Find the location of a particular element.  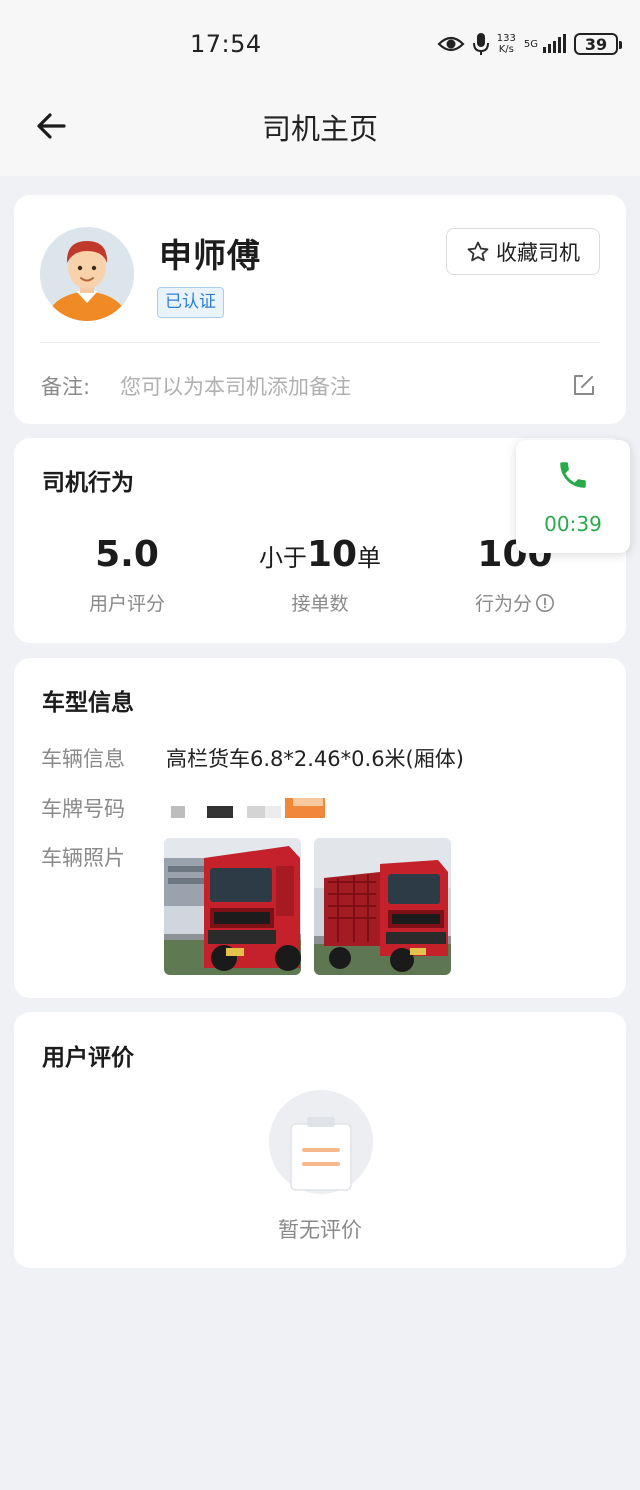

eye-icon is located at coordinates (451, 44).